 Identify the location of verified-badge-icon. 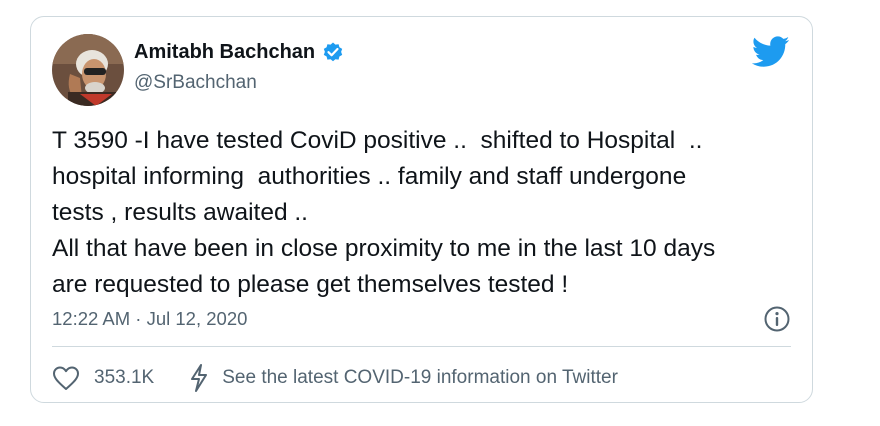
(333, 52).